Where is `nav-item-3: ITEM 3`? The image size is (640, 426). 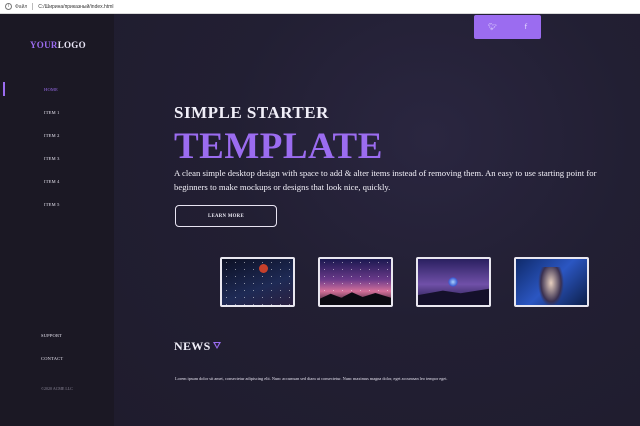 nav-item-3: ITEM 3 is located at coordinates (57, 158).